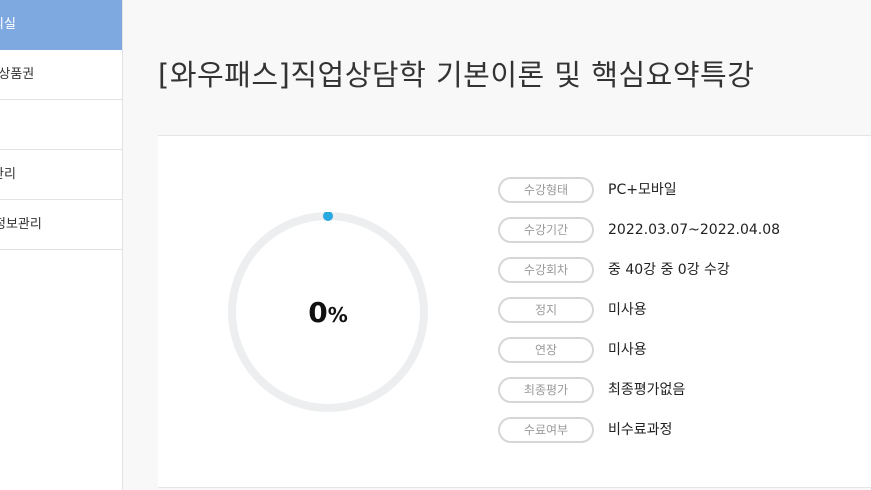 Image resolution: width=871 pixels, height=490 pixels. What do you see at coordinates (337, 315) in the screenshot?
I see `progress-percent-sign: %` at bounding box center [337, 315].